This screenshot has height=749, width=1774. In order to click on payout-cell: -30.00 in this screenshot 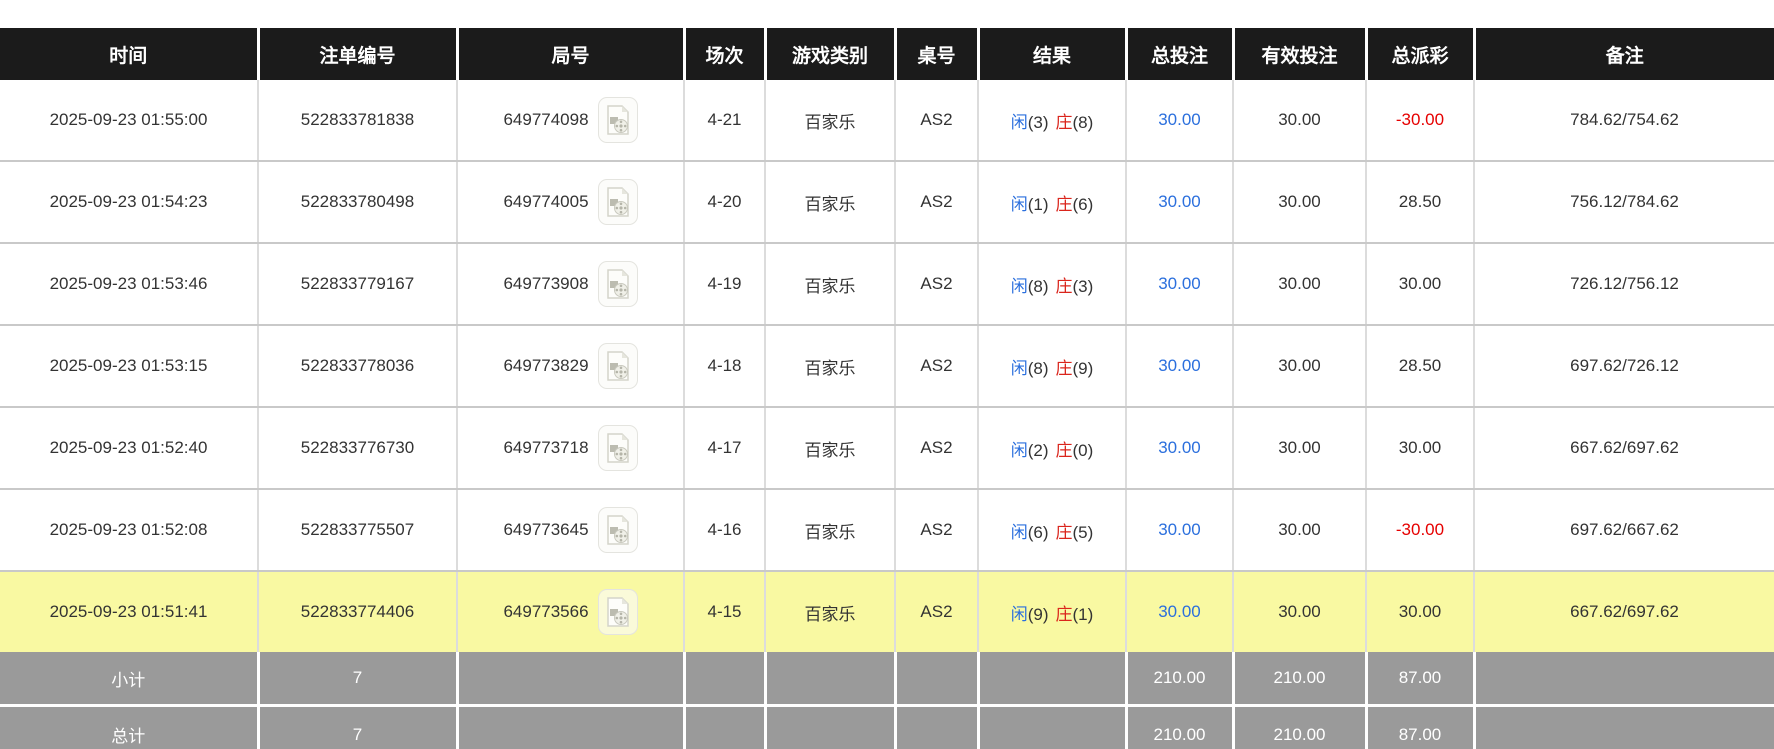, I will do `click(1420, 530)`.